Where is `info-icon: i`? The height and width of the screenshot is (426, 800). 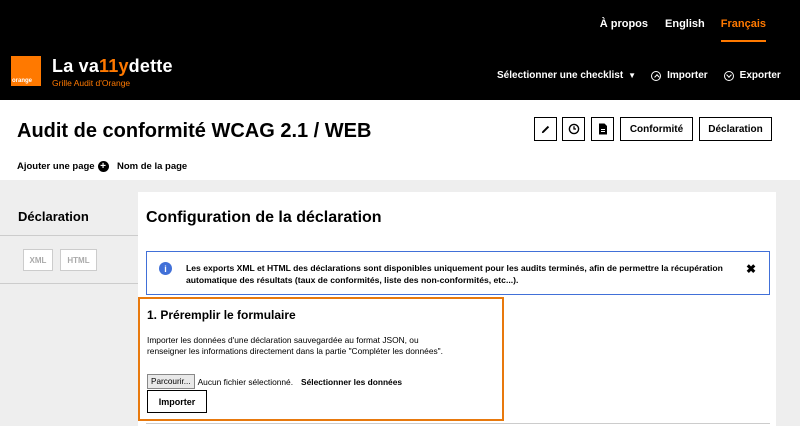
info-icon: i is located at coordinates (165, 268).